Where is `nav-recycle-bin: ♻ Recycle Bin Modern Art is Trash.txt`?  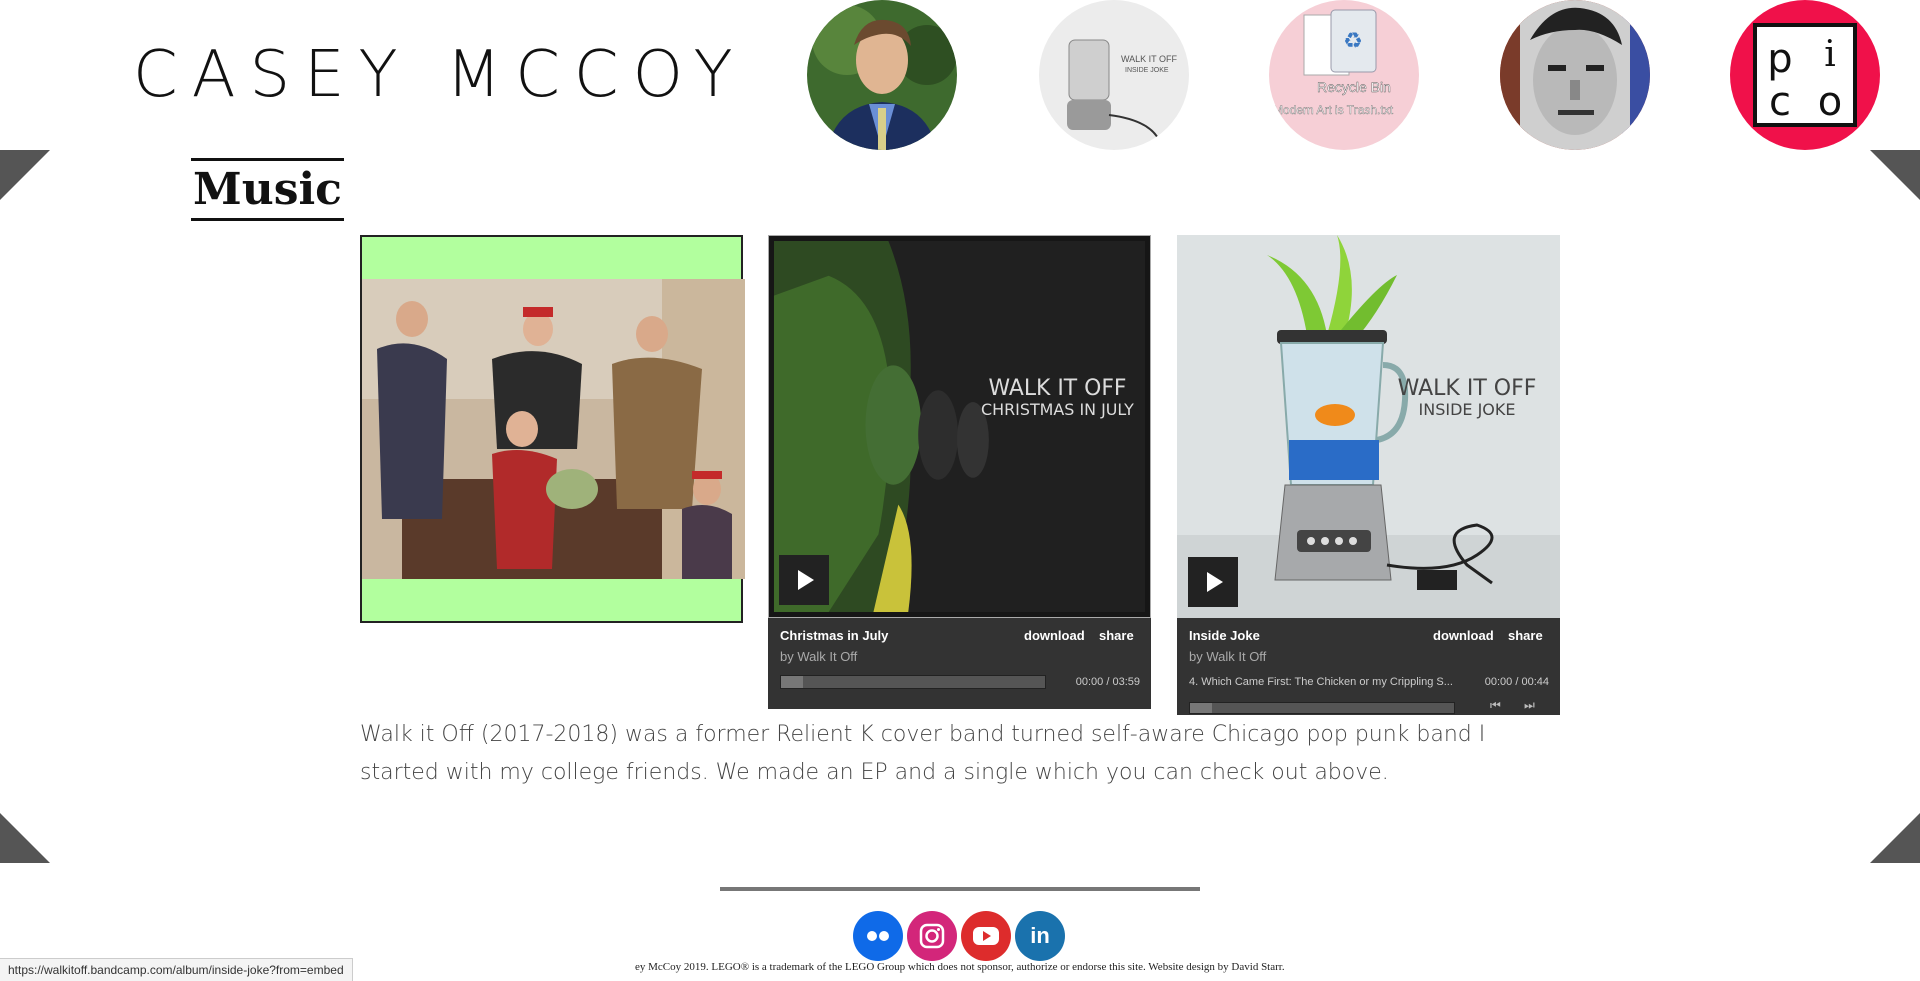
nav-recycle-bin: ♻ Recycle Bin Modern Art is Trash.txt is located at coordinates (1344, 75).